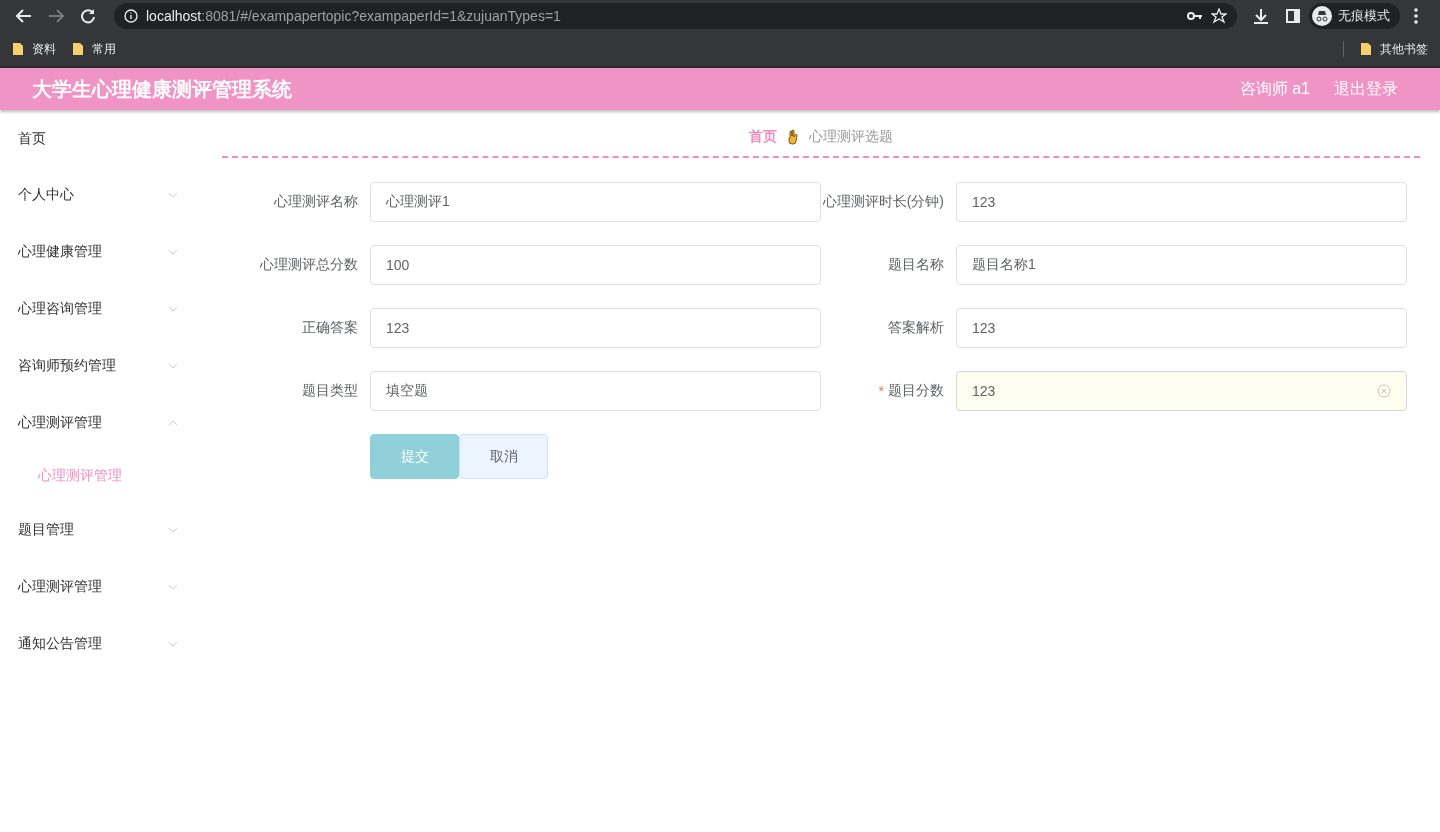  I want to click on input-field: 填空题, so click(595, 391).